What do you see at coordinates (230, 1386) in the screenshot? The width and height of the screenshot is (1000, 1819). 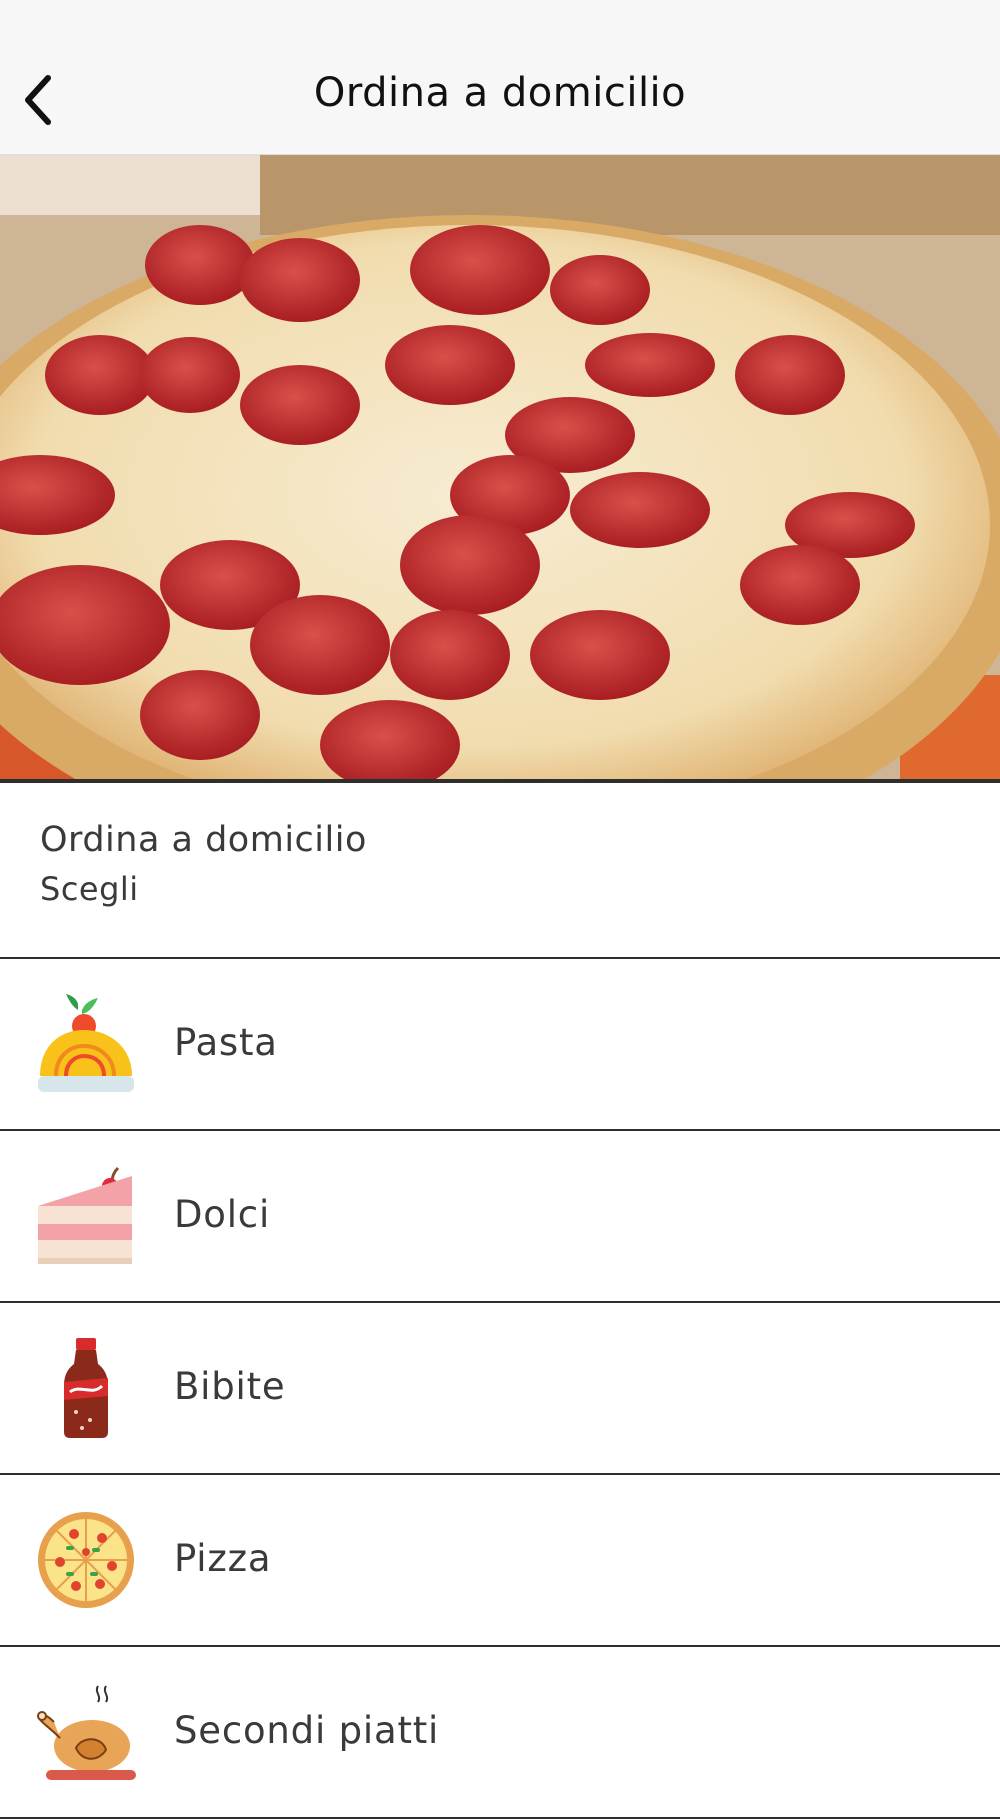 I see `category-label: Bibite` at bounding box center [230, 1386].